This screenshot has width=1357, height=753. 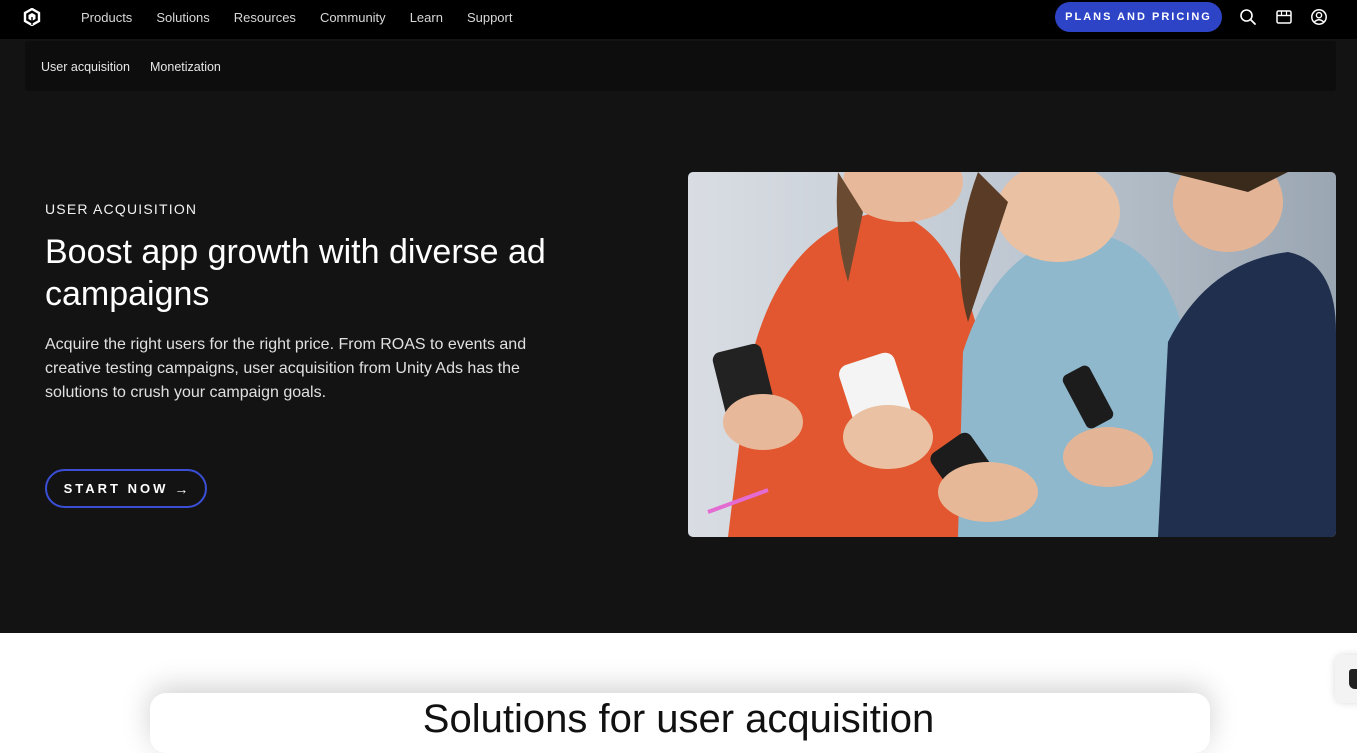 I want to click on nav-item-community: Community, so click(x=353, y=17).